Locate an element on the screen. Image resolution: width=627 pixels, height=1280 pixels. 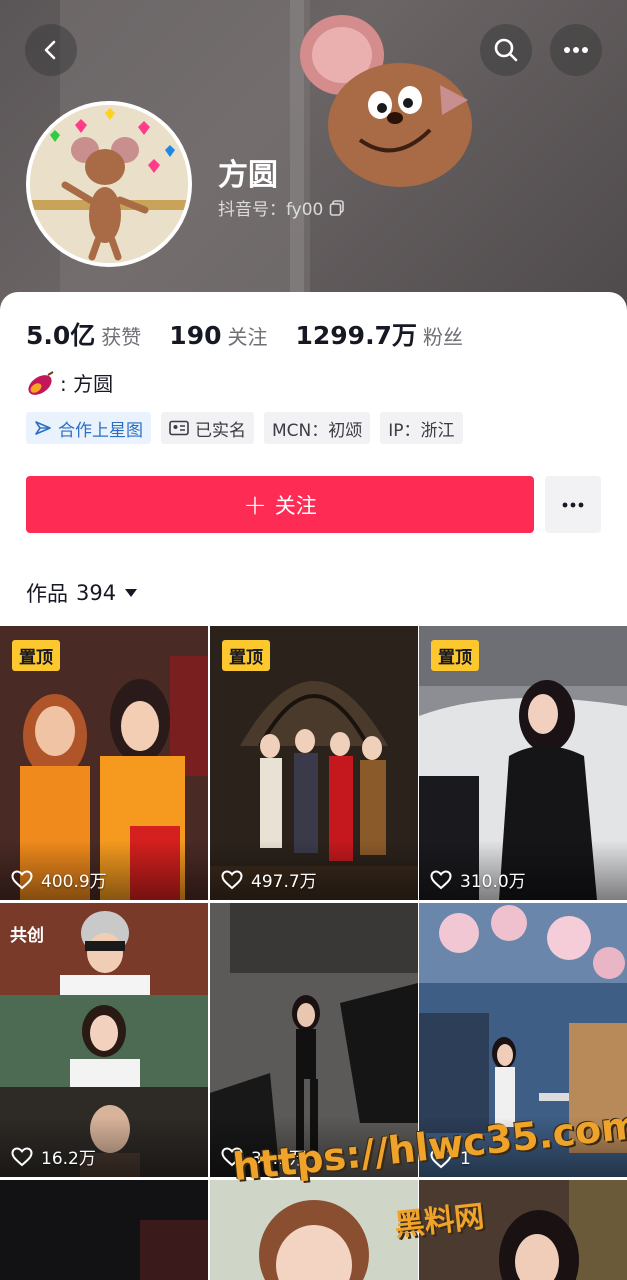
jerry-mouse-illustration is located at coordinates (386, 101).